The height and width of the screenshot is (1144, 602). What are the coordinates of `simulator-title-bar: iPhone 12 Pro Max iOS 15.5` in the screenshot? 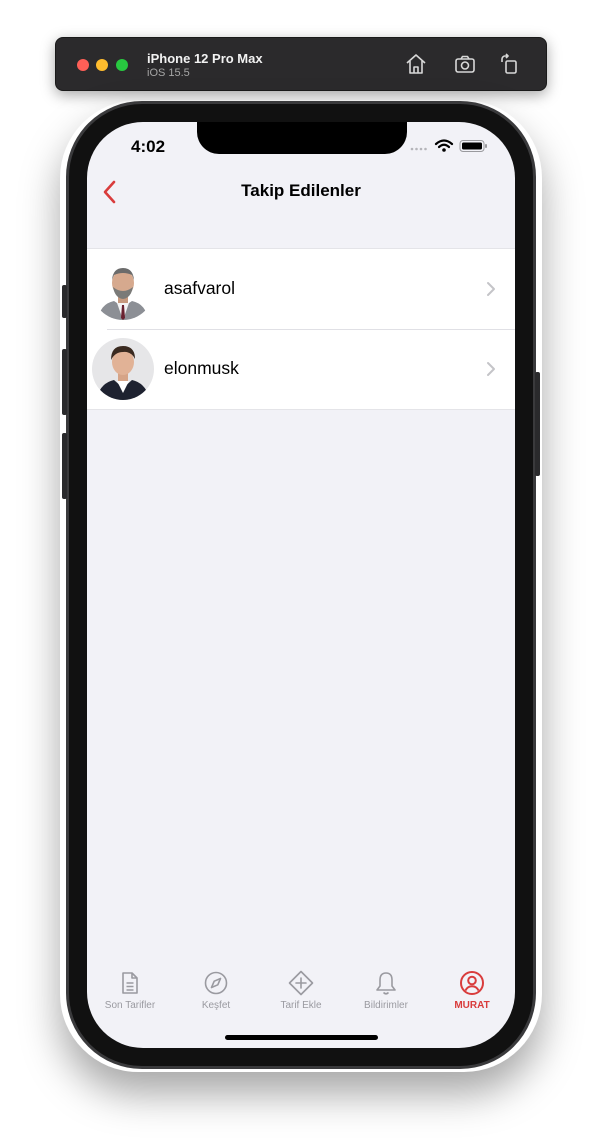 It's located at (301, 64).